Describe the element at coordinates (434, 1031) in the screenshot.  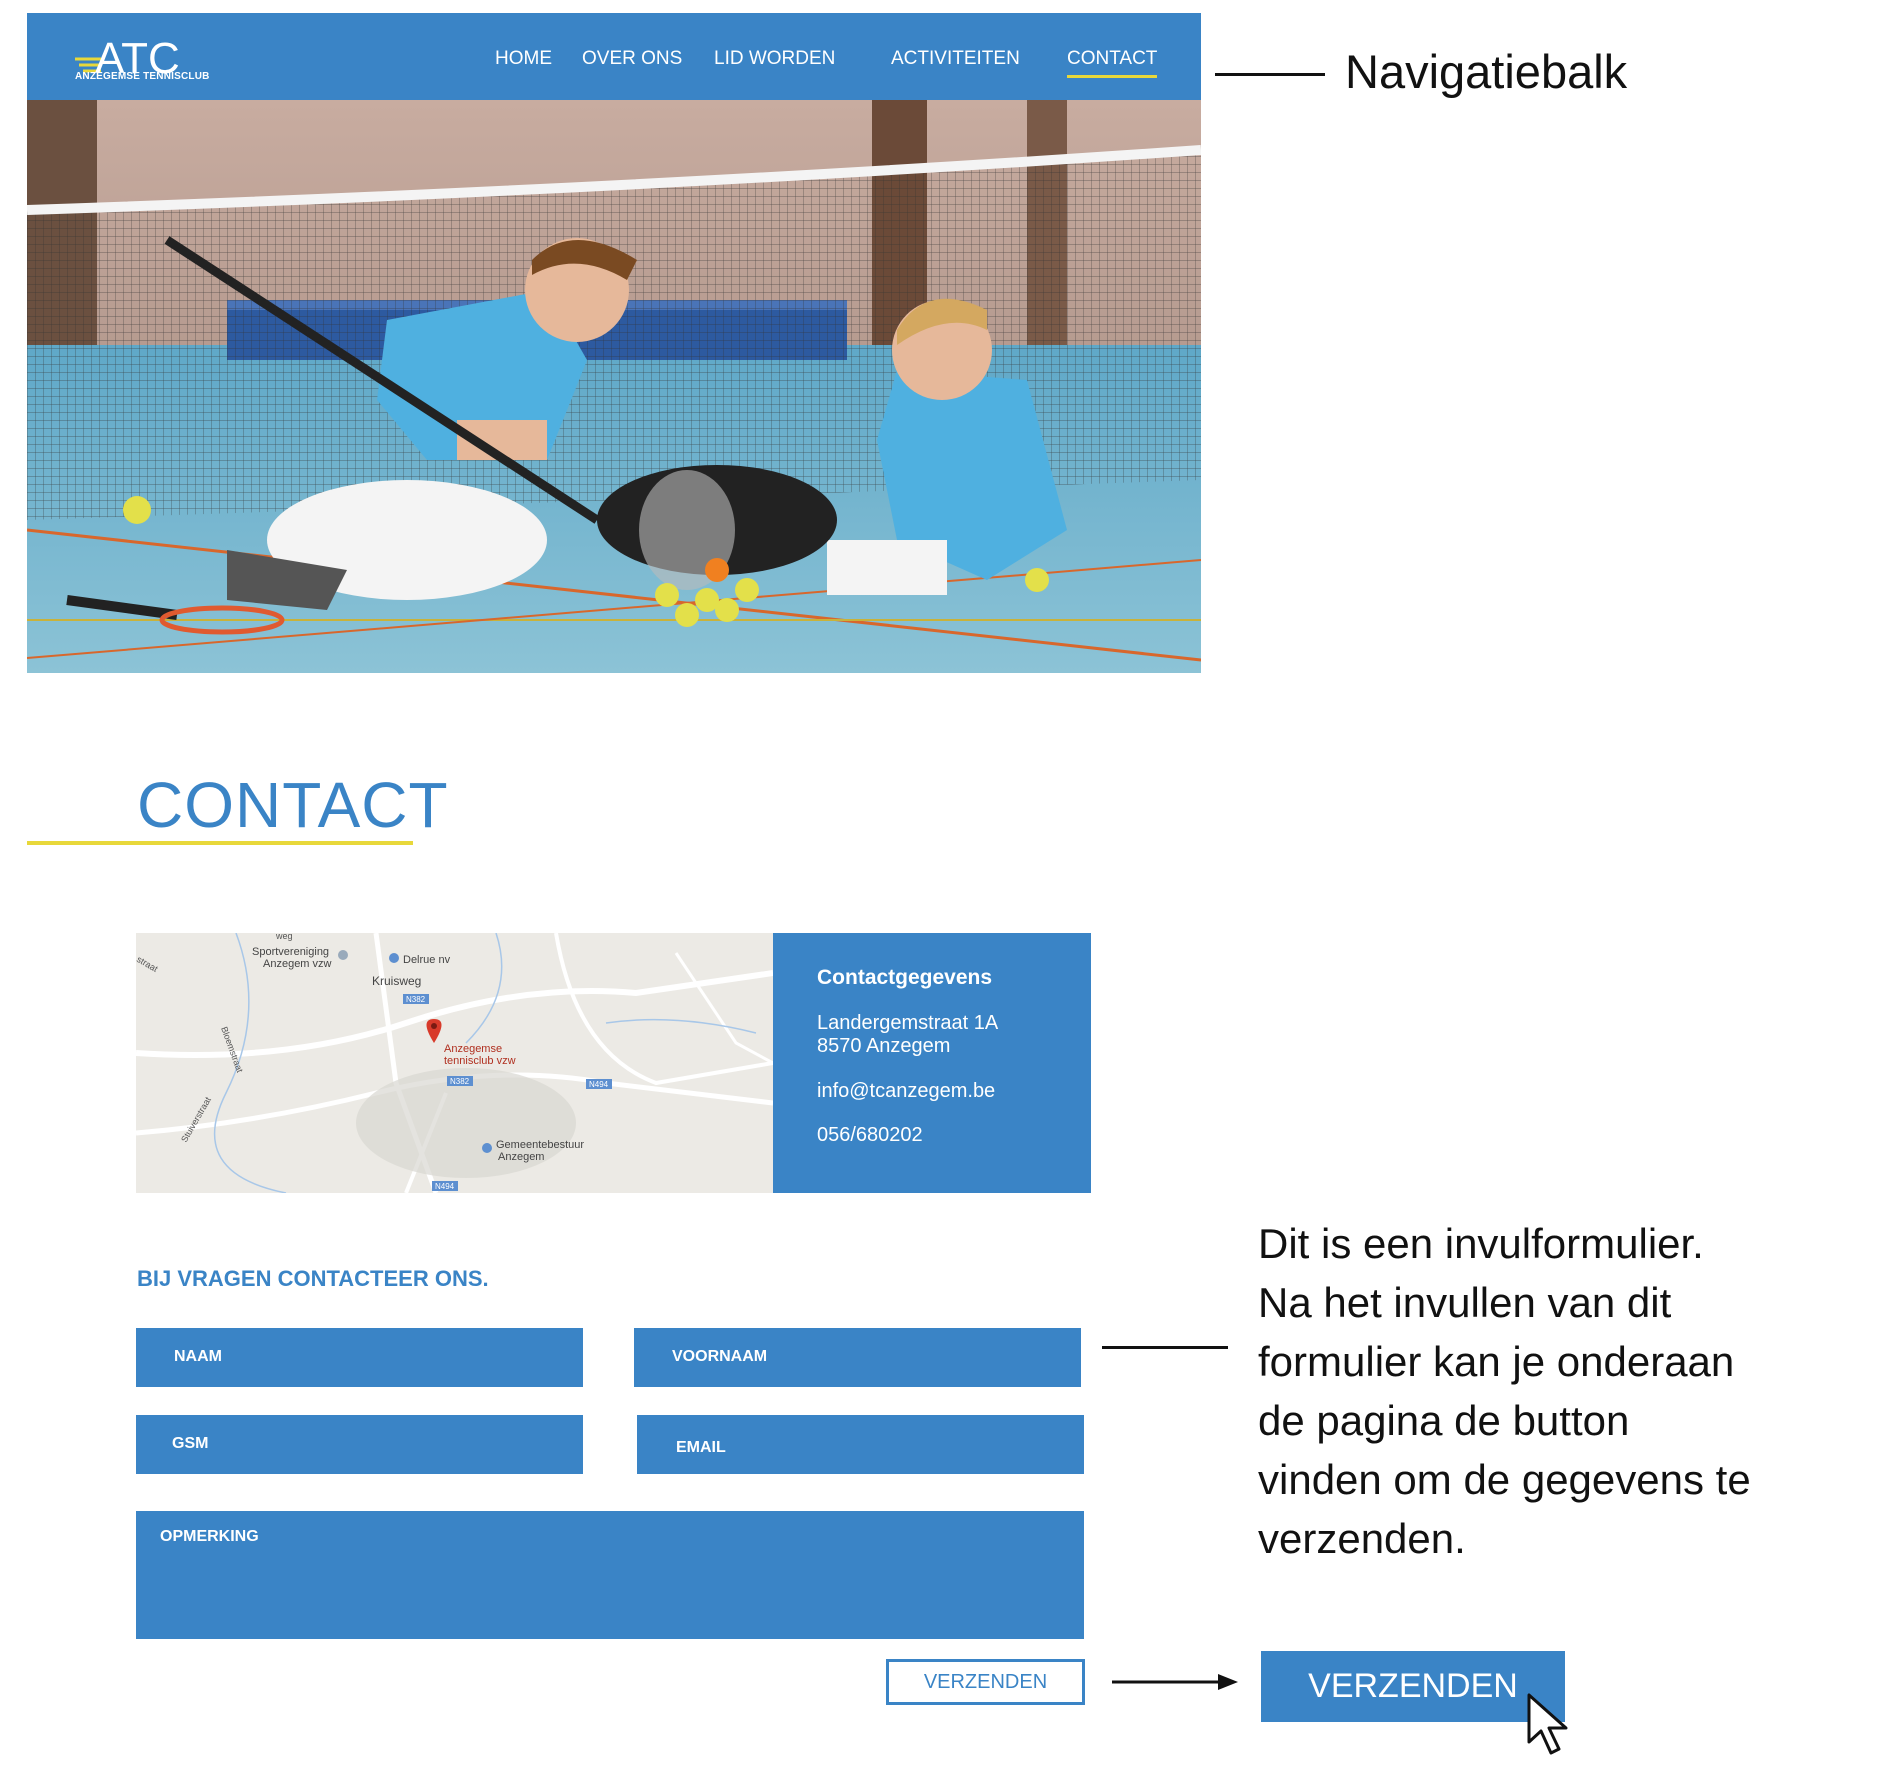
I see `location-pin-icon` at that location.